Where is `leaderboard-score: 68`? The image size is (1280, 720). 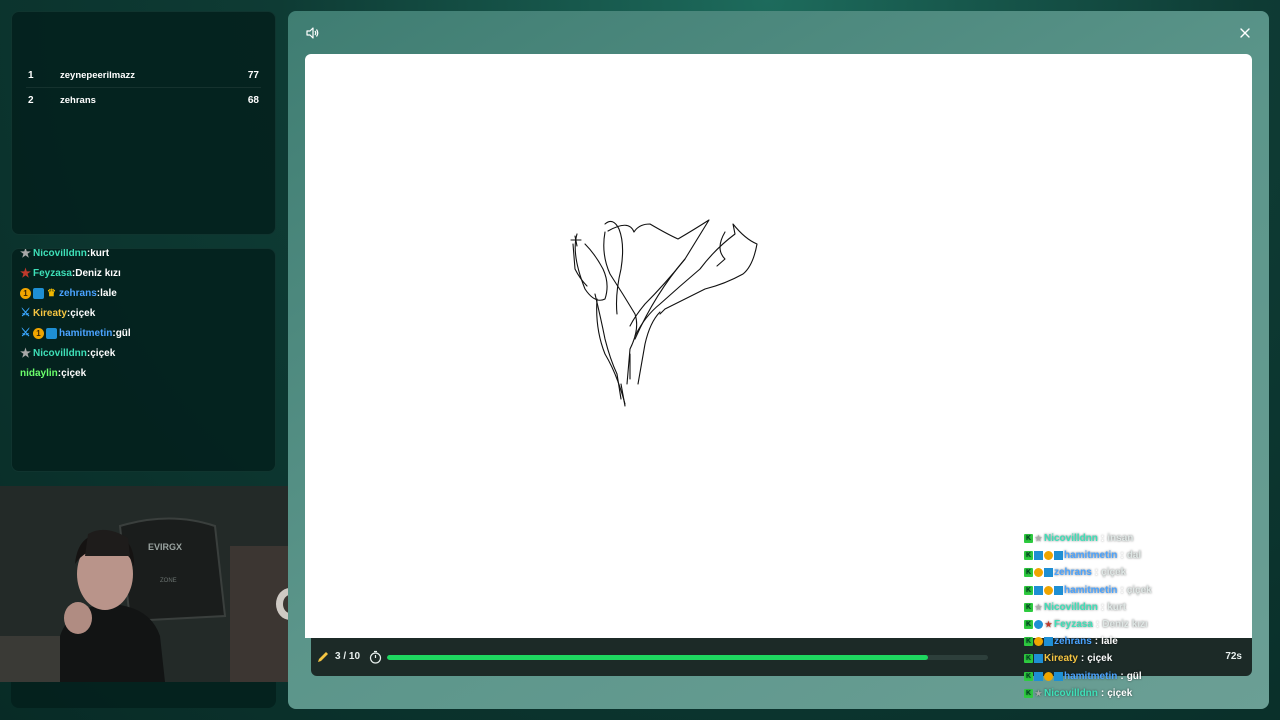
leaderboard-score: 68 is located at coordinates (253, 100).